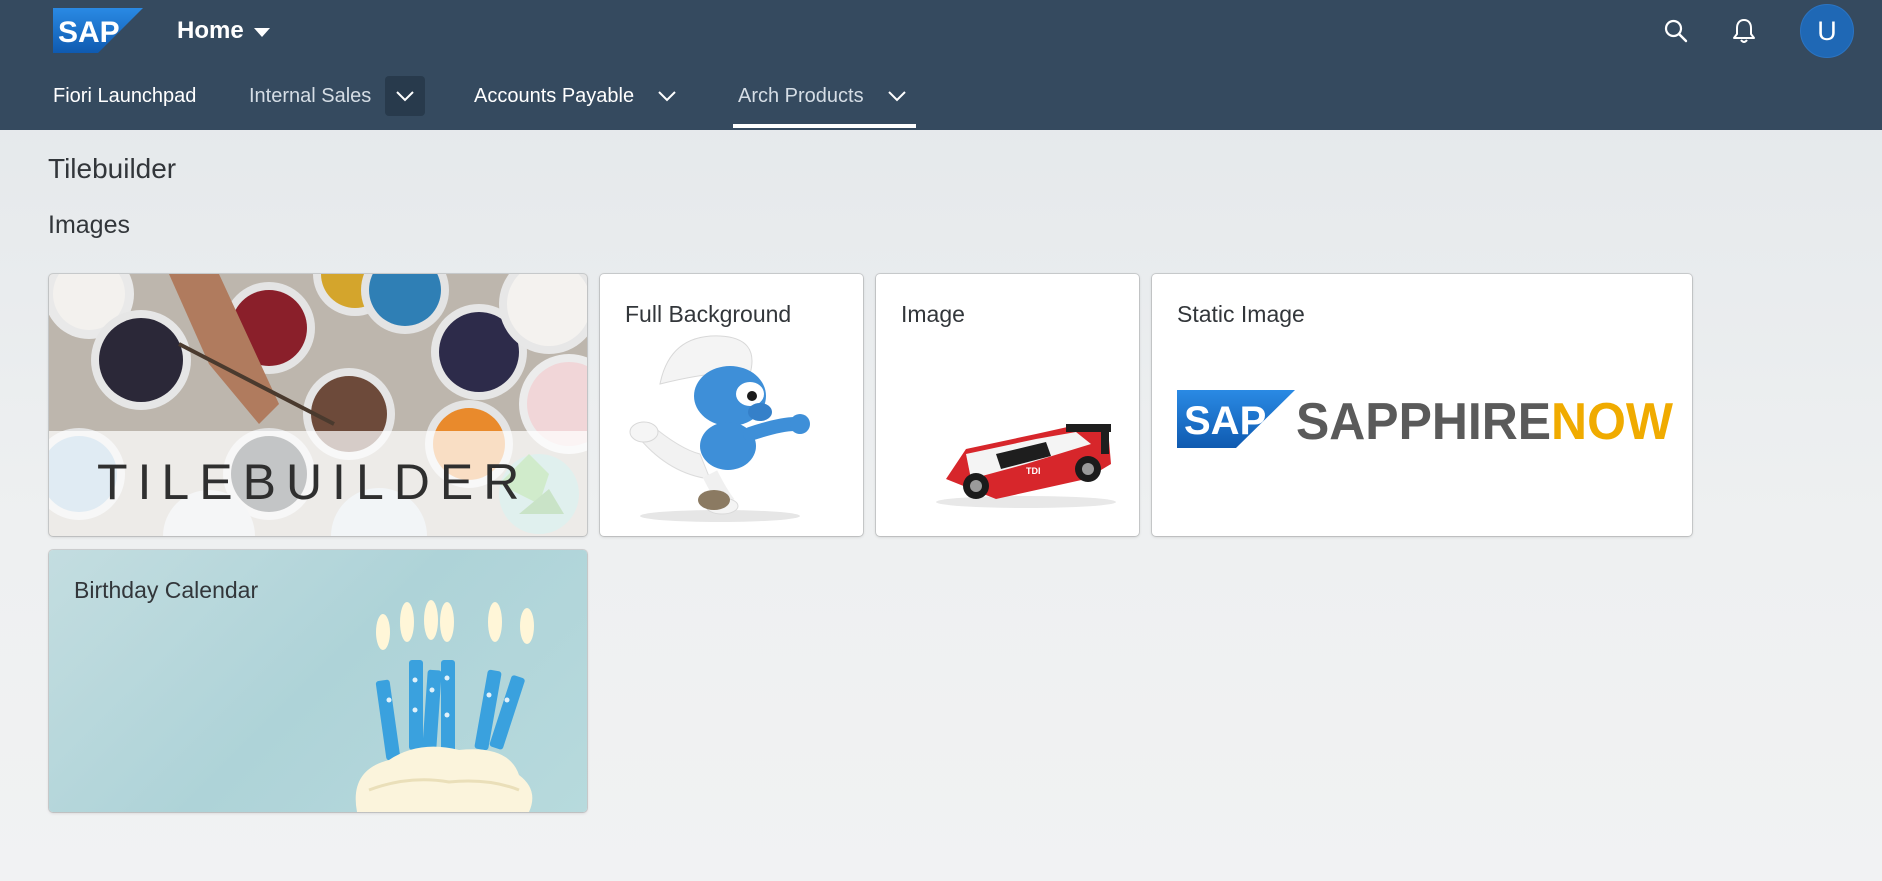  Describe the element at coordinates (719, 428) in the screenshot. I see `smurf-image` at that location.